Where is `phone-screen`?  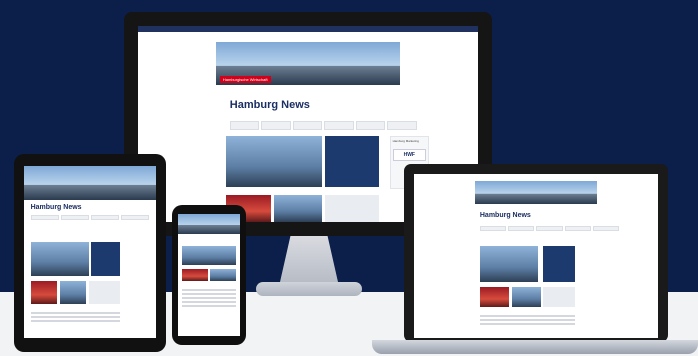
phone-screen is located at coordinates (209, 275).